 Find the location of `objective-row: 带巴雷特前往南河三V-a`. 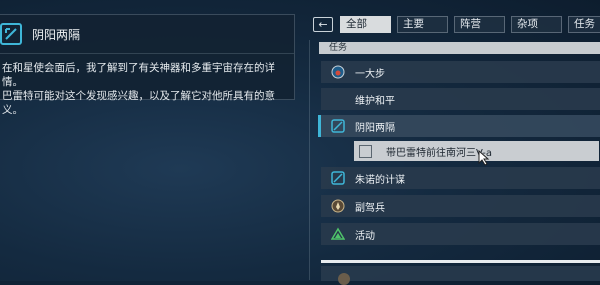

objective-row: 带巴雷特前往南河三V-a is located at coordinates (476, 151).